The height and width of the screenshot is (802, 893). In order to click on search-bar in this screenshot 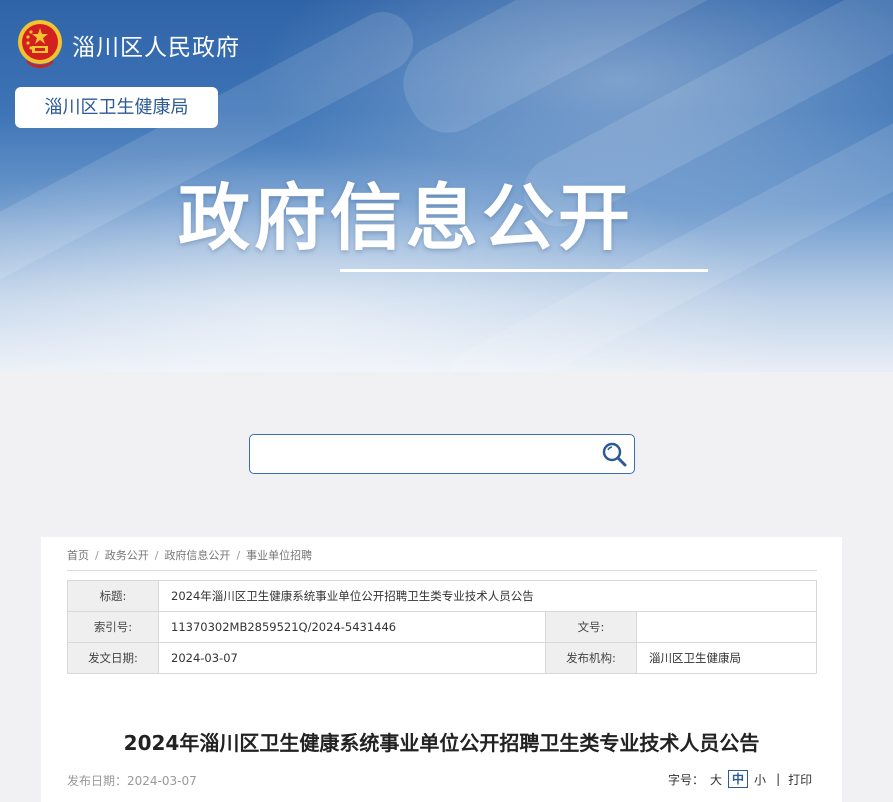, I will do `click(442, 454)`.